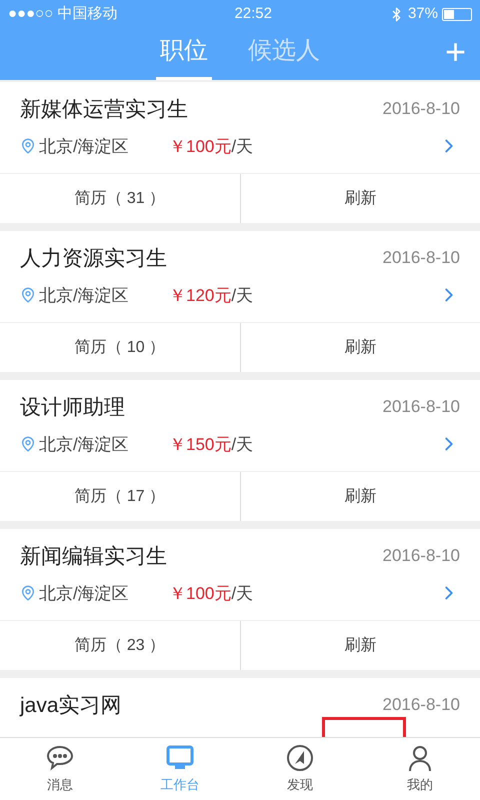 This screenshot has width=480, height=800. What do you see at coordinates (120, 496) in the screenshot?
I see `resume-button: 简历（ 17 ）` at bounding box center [120, 496].